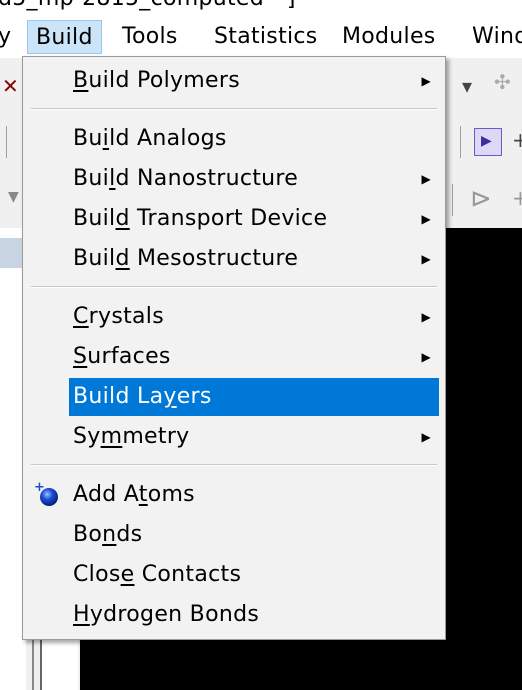  What do you see at coordinates (254, 397) in the screenshot?
I see `menu-item-build-layers: Build Layers` at bounding box center [254, 397].